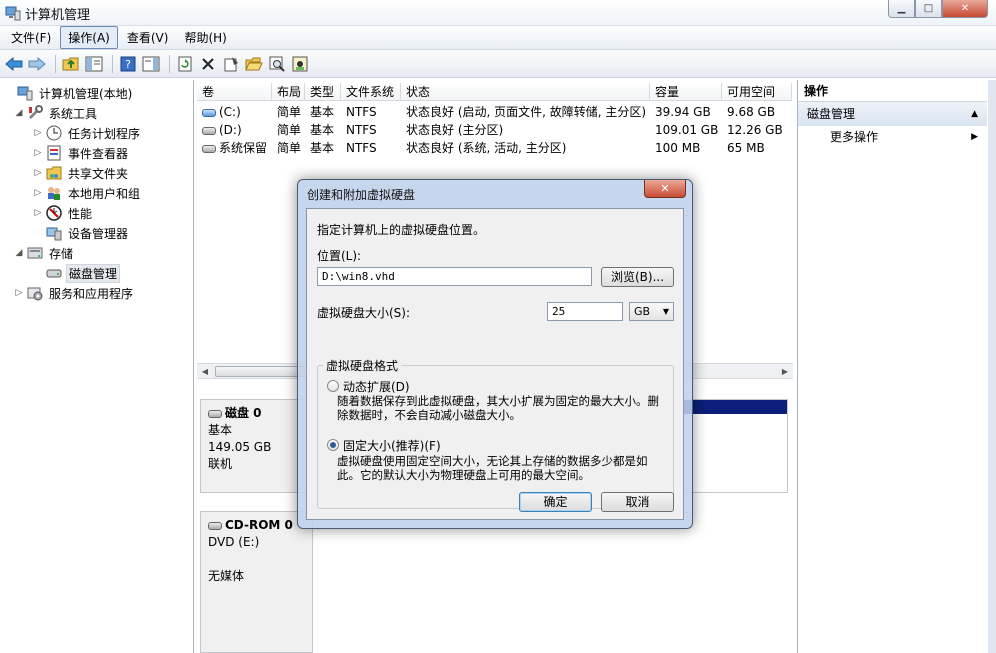 This screenshot has height=653, width=996. I want to click on services-icon, so click(35, 293).